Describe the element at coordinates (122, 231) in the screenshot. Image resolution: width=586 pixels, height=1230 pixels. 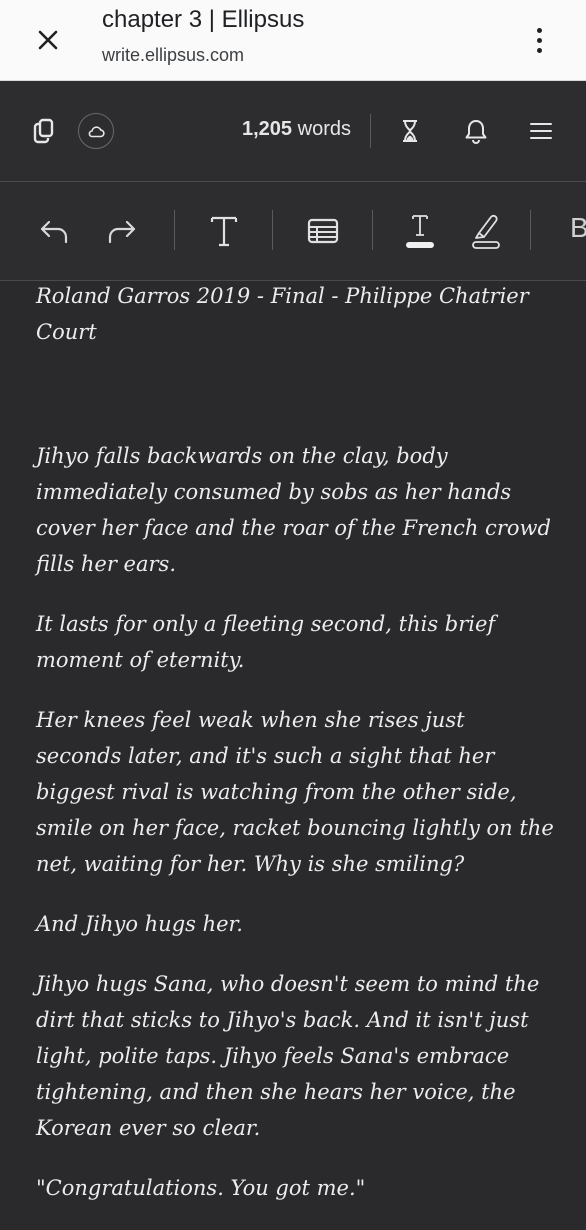
I see `redo-icon` at that location.